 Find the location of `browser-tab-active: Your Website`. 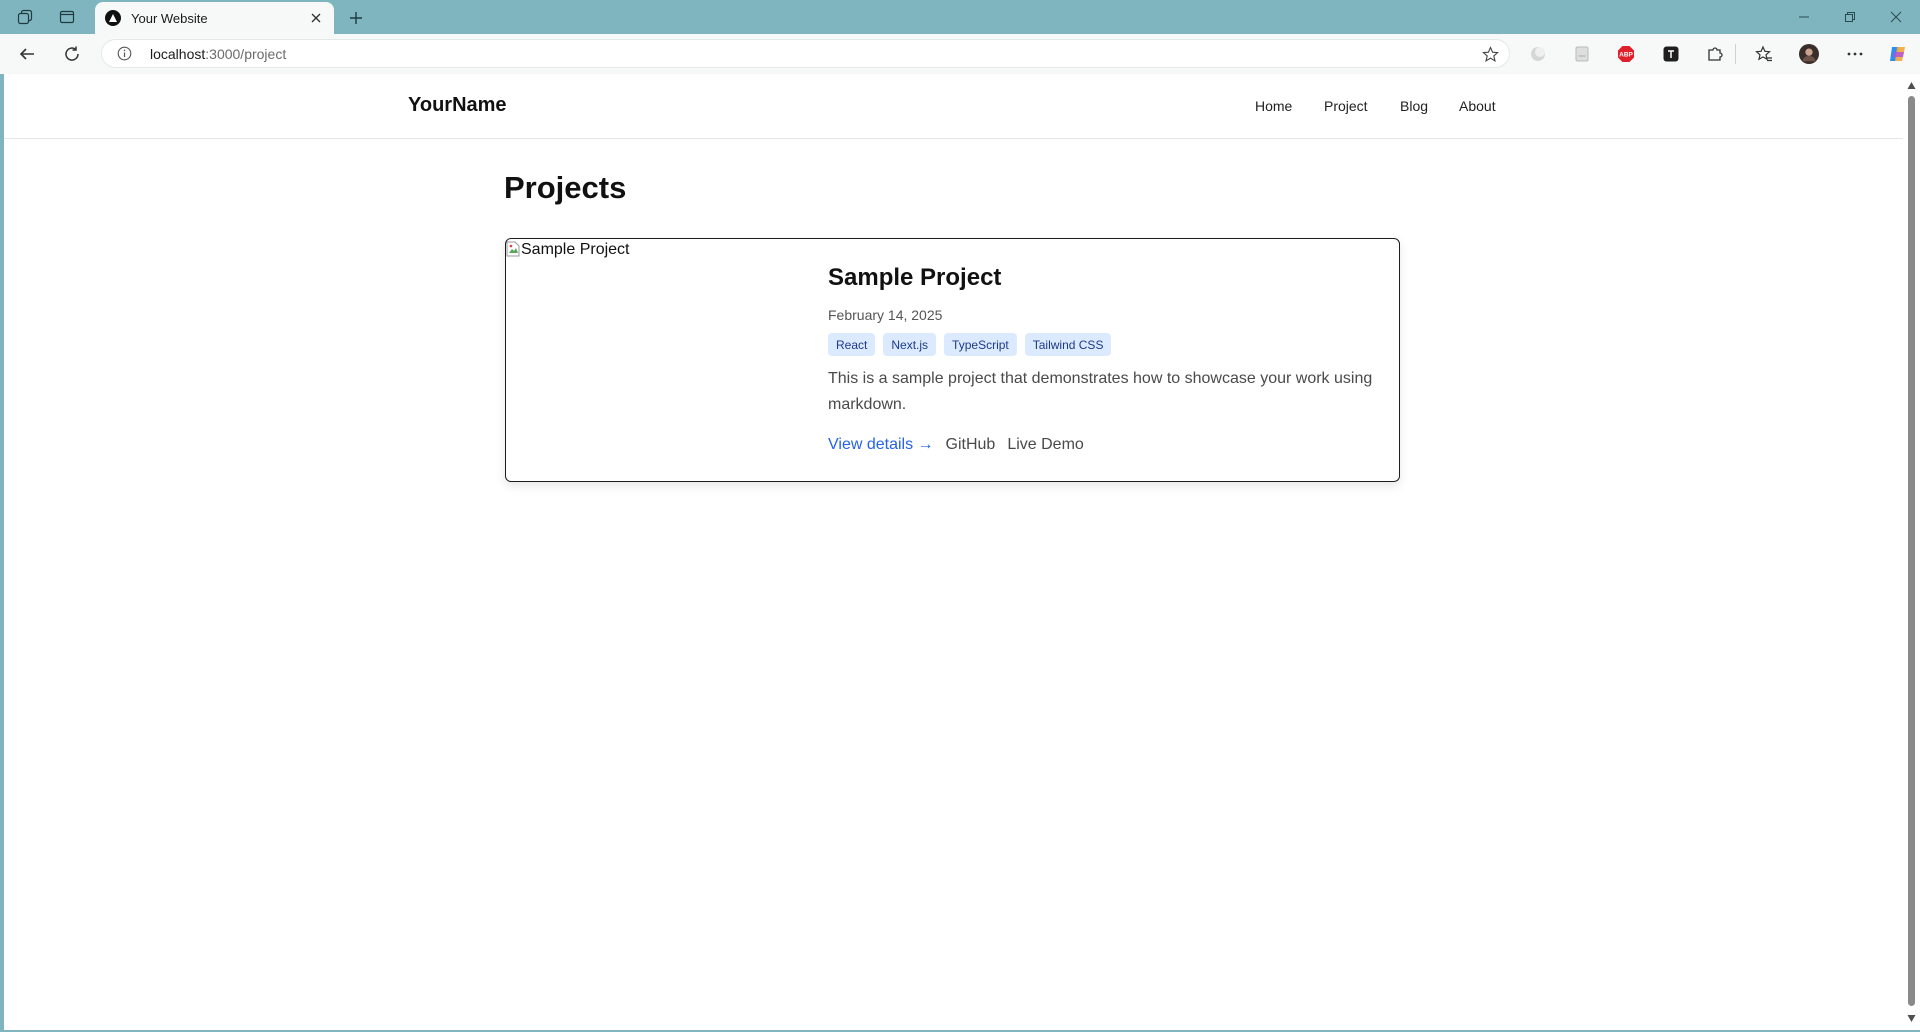

browser-tab-active: Your Website is located at coordinates (214, 18).